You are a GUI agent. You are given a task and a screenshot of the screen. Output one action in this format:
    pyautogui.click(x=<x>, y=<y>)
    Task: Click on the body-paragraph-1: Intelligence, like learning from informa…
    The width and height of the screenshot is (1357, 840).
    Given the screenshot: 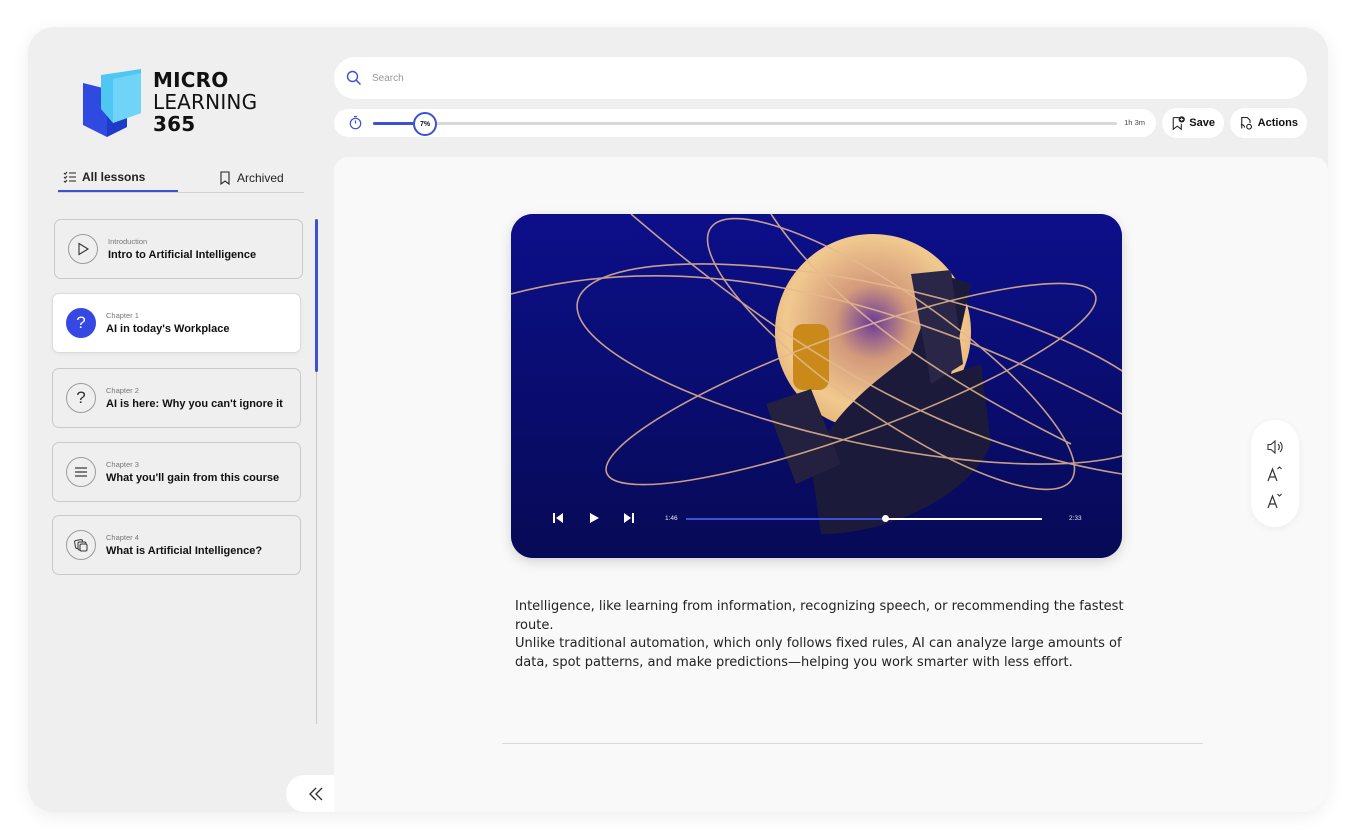 What is the action you would take?
    pyautogui.click(x=819, y=616)
    